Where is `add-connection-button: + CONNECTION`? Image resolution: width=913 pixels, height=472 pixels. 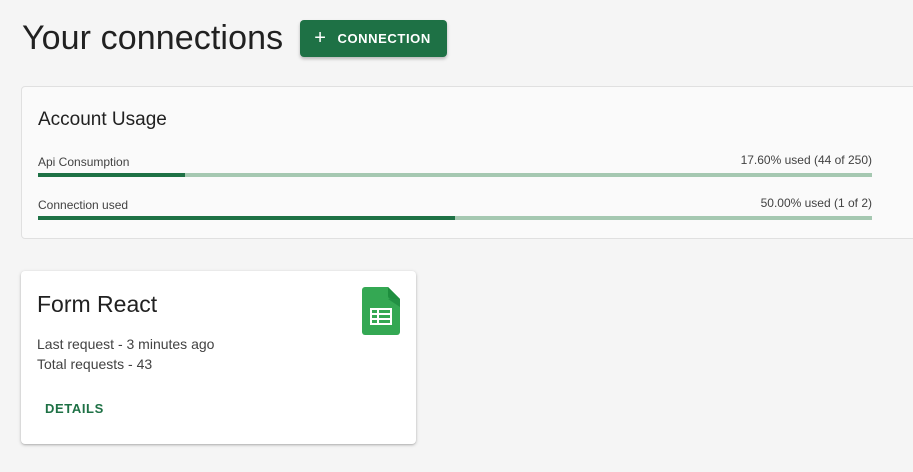
add-connection-button: + CONNECTION is located at coordinates (373, 38).